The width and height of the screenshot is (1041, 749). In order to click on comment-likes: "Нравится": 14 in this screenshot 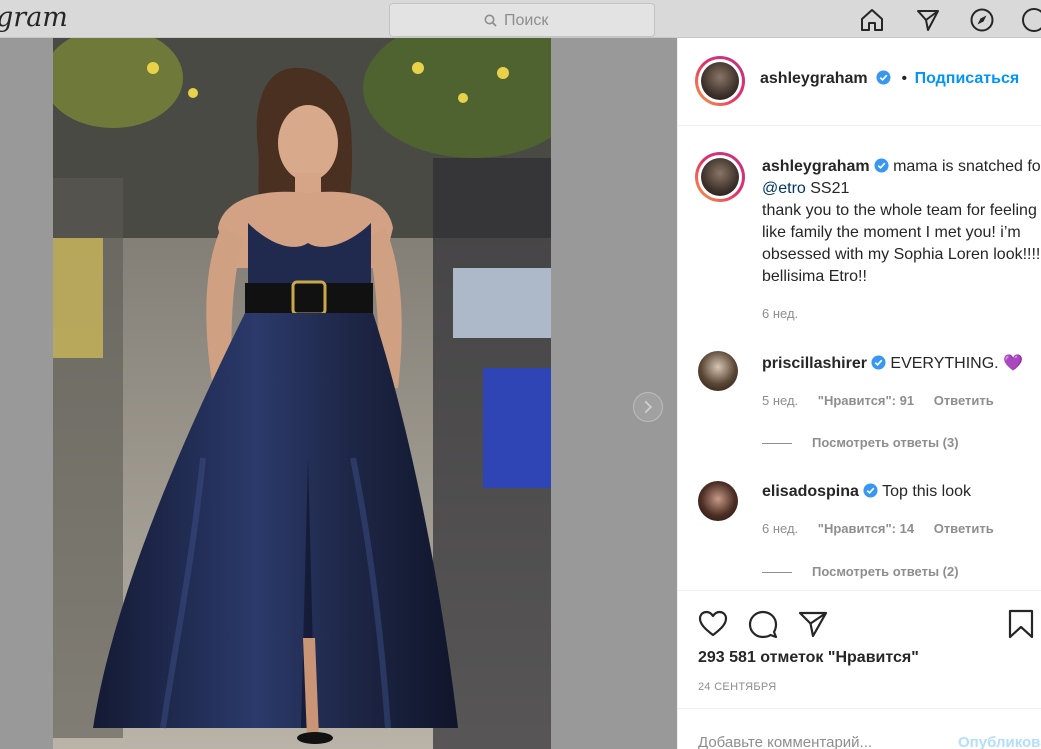, I will do `click(866, 528)`.